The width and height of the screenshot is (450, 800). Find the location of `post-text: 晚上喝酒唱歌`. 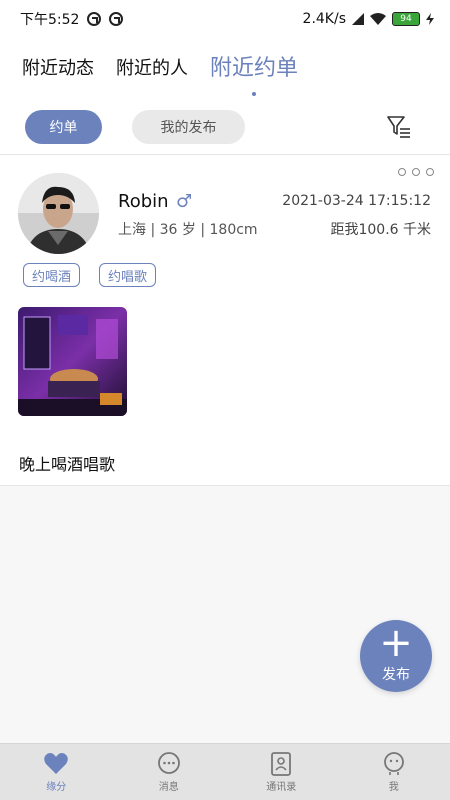

post-text: 晚上喝酒唱歌 is located at coordinates (67, 464).